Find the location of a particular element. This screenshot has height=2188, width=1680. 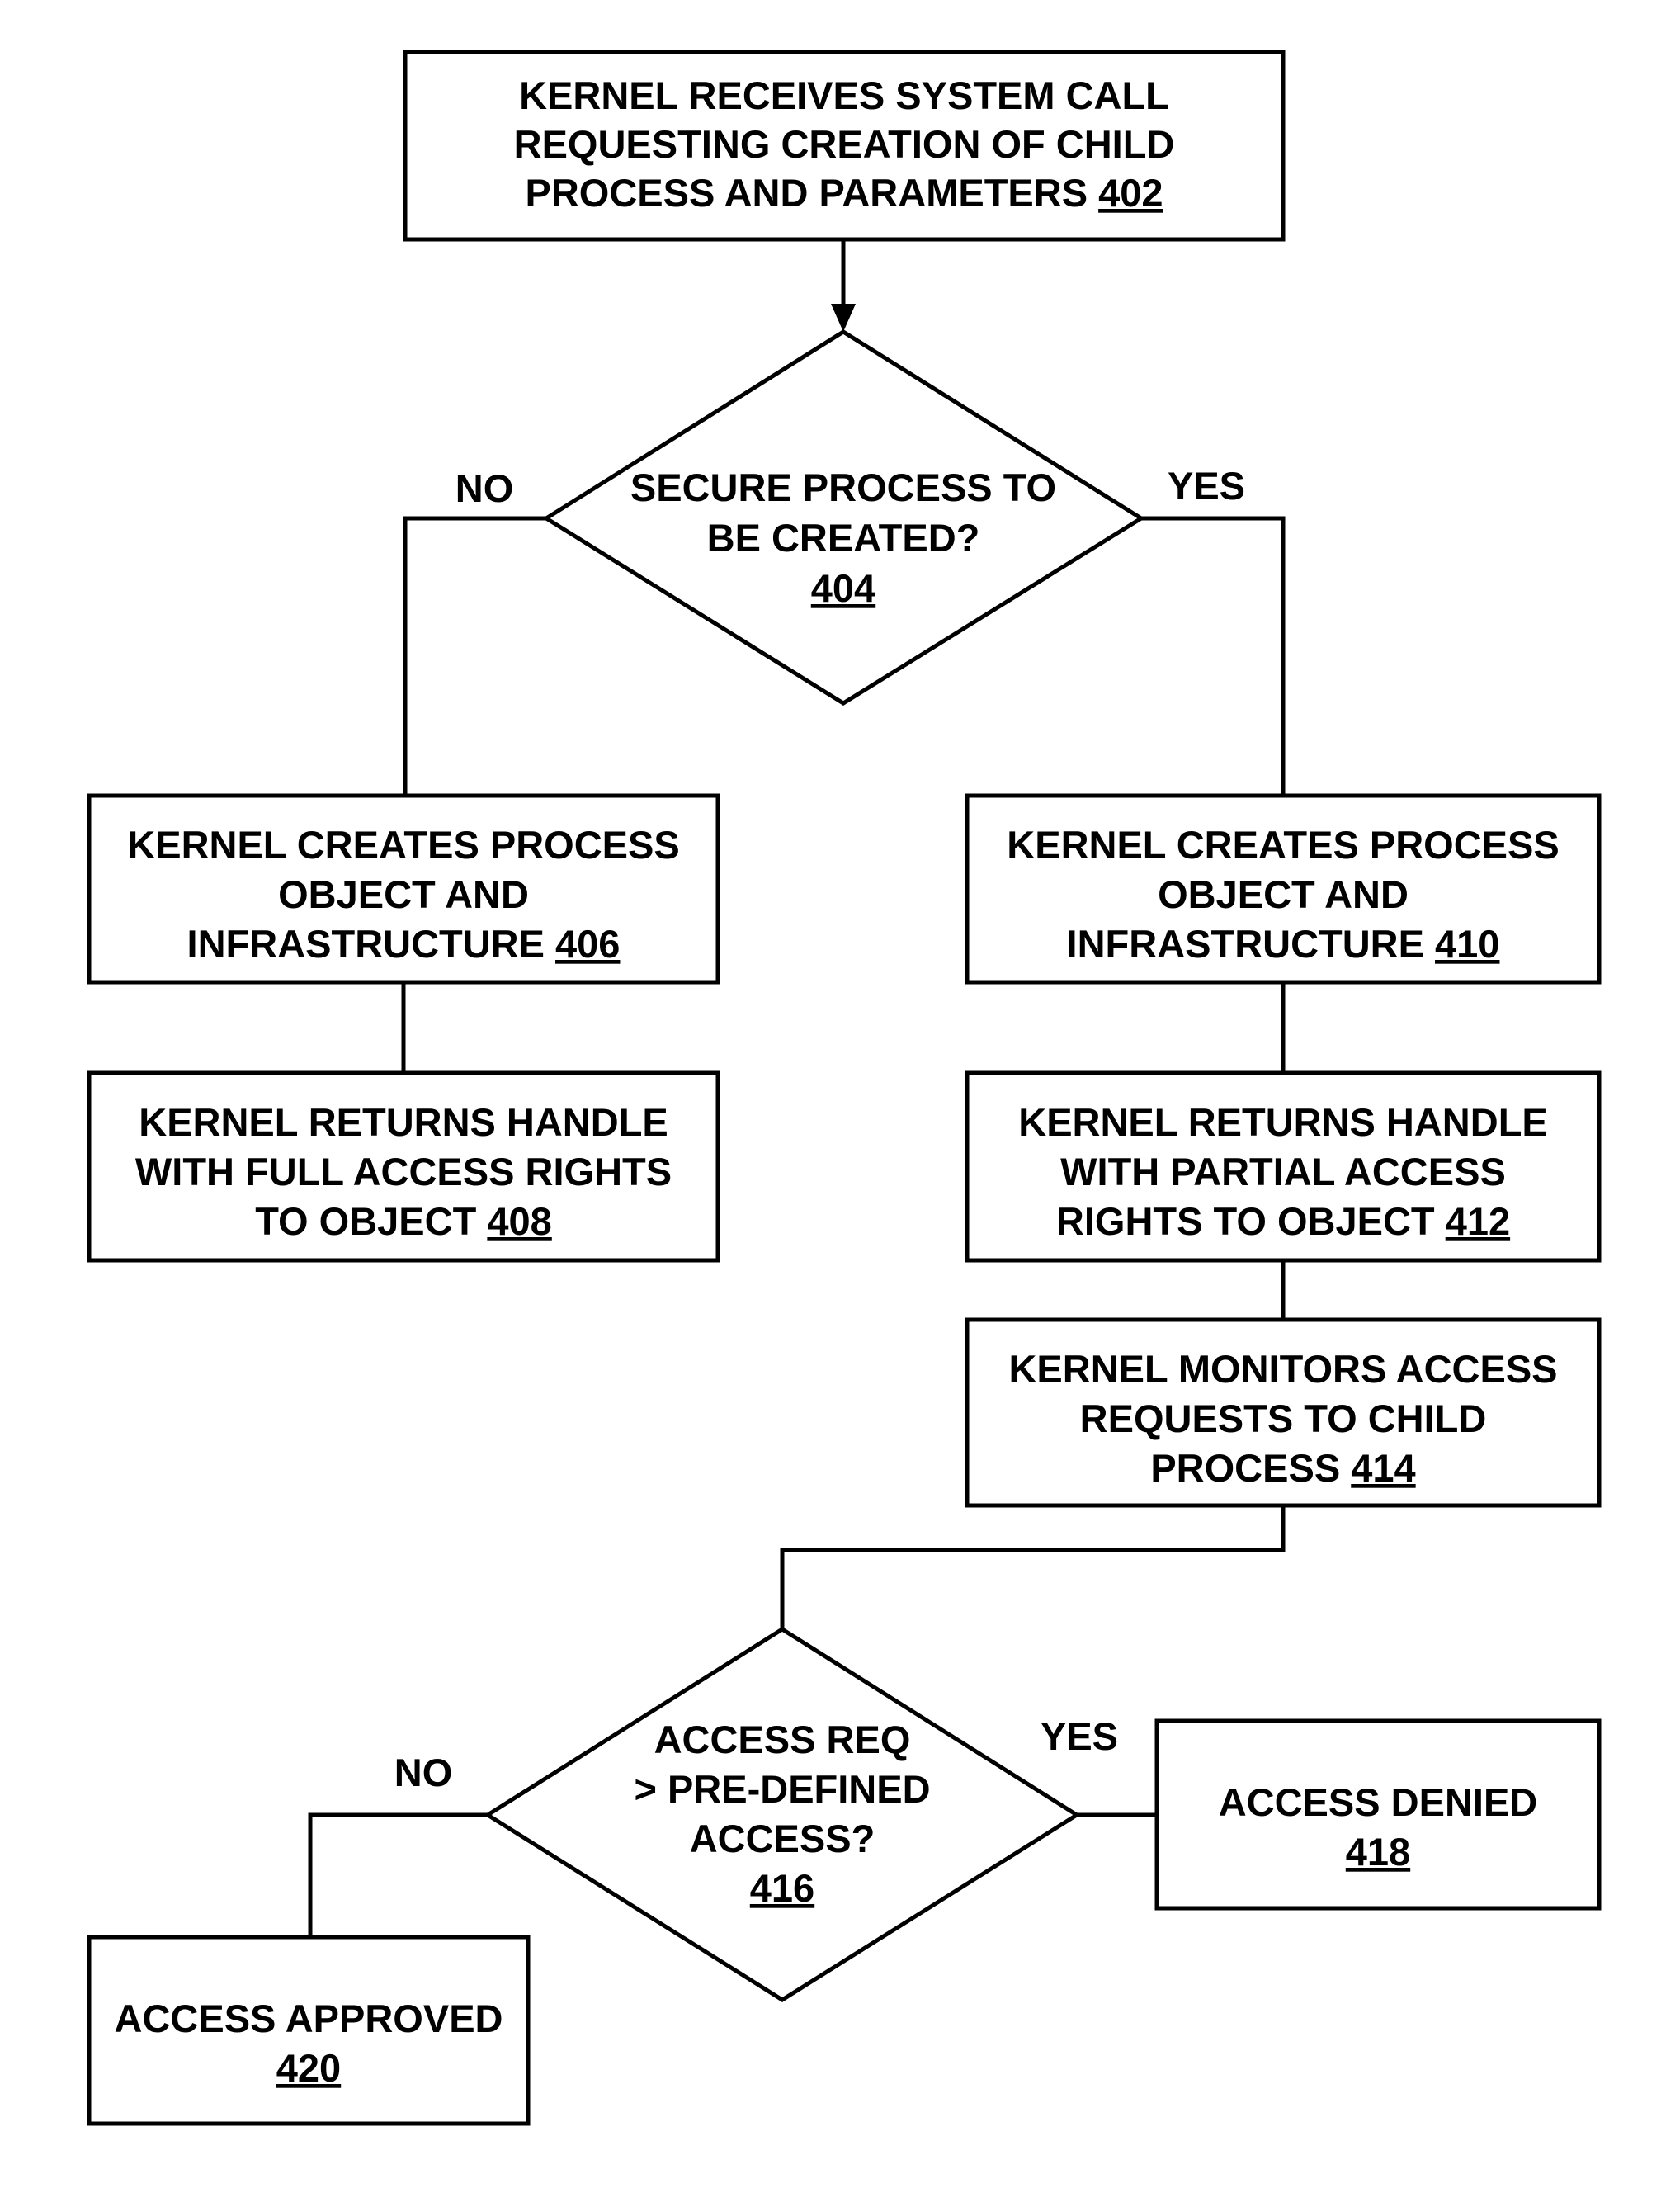

node-414-ref-number: 414 is located at coordinates (1383, 1468).